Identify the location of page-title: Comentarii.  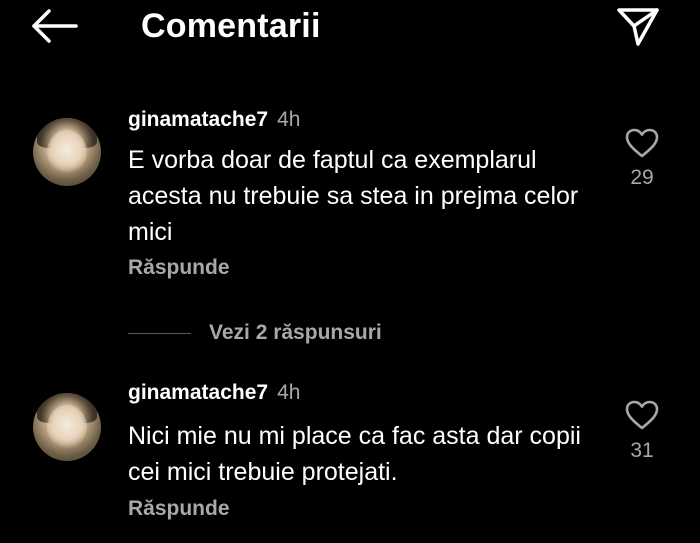
(231, 26).